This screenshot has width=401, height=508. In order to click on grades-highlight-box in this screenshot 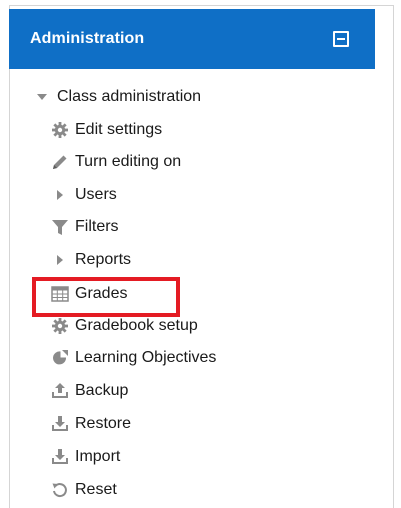, I will do `click(106, 297)`.